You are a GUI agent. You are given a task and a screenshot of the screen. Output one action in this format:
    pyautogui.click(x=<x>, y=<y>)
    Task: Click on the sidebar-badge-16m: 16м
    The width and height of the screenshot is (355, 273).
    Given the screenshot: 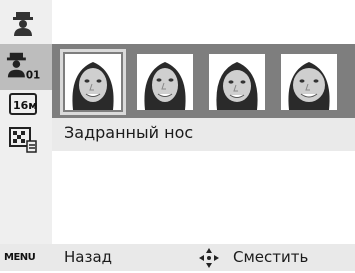 What is the action you would take?
    pyautogui.click(x=25, y=105)
    